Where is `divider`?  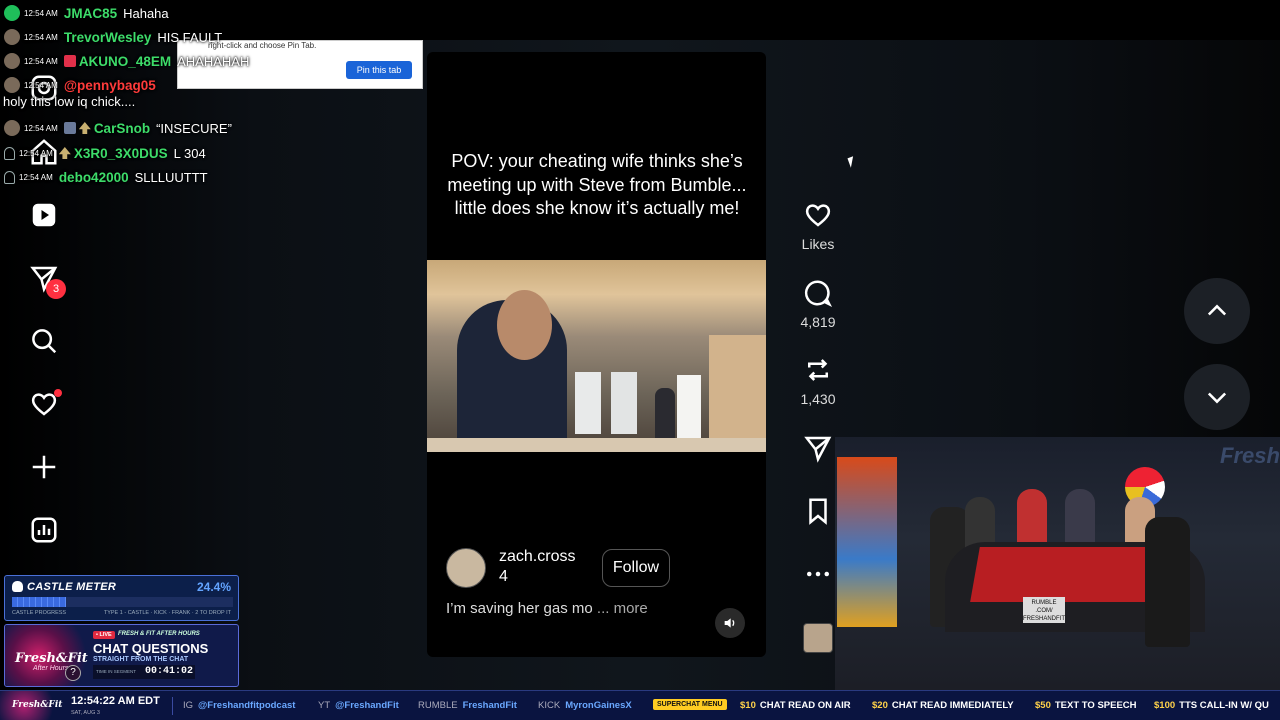 divider is located at coordinates (172, 706).